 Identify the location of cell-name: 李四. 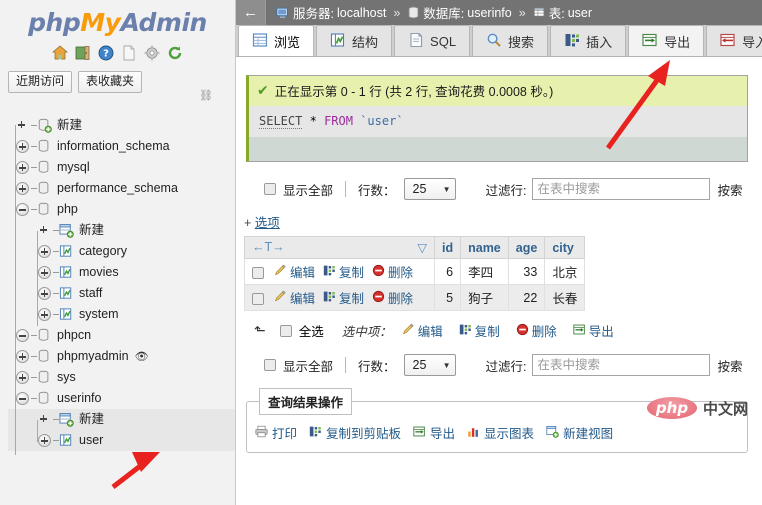
(484, 271).